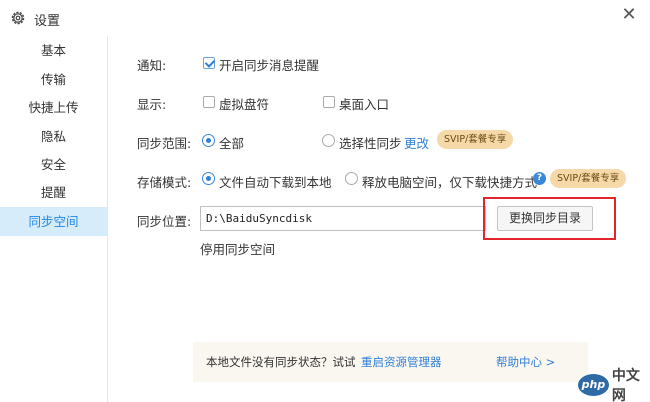 Image resolution: width=650 pixels, height=402 pixels. What do you see at coordinates (53, 50) in the screenshot?
I see `sidebar-item-basic: 基本` at bounding box center [53, 50].